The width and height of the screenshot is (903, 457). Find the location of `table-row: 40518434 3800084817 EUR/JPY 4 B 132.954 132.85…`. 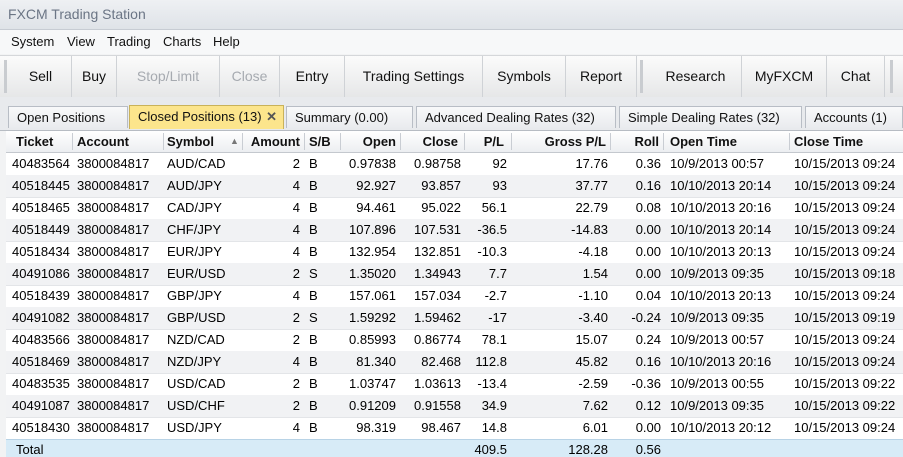

table-row: 40518434 3800084817 EUR/JPY 4 B 132.954 132.85… is located at coordinates (454, 252).